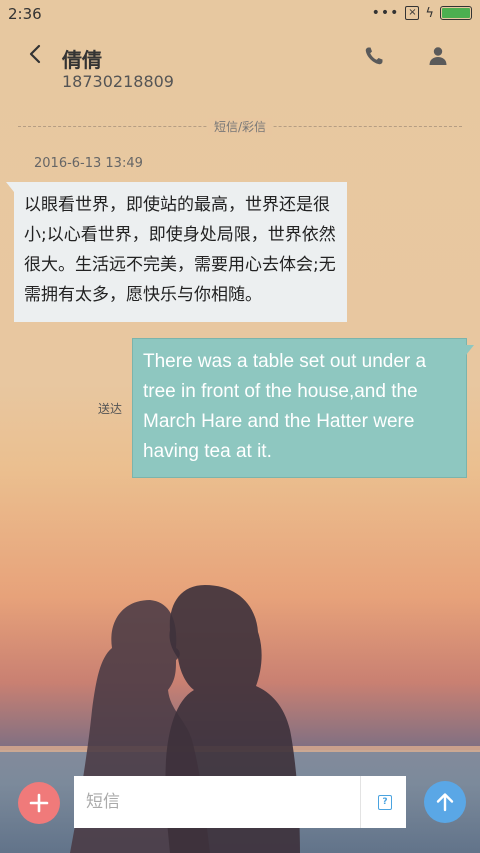 The width and height of the screenshot is (480, 853). I want to click on plus-icon, so click(39, 803).